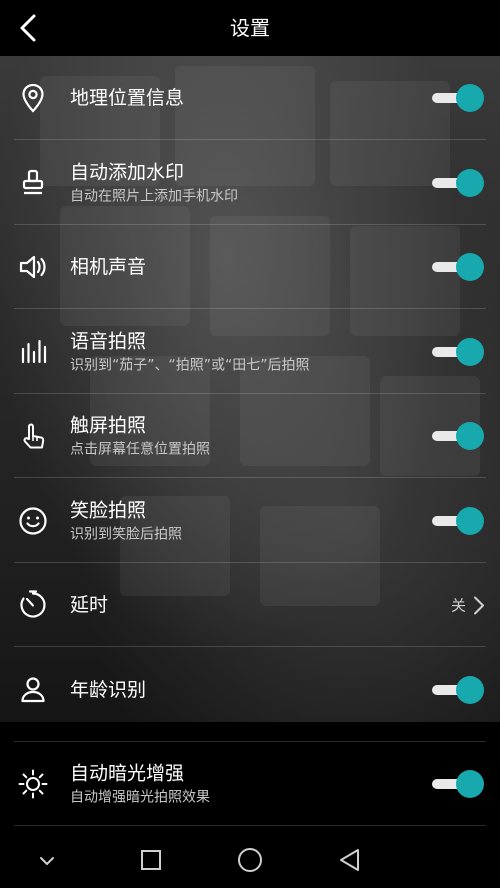  I want to click on setting-row-watermark: 自动添加水印 自动在照片上添加手机水印, so click(250, 182).